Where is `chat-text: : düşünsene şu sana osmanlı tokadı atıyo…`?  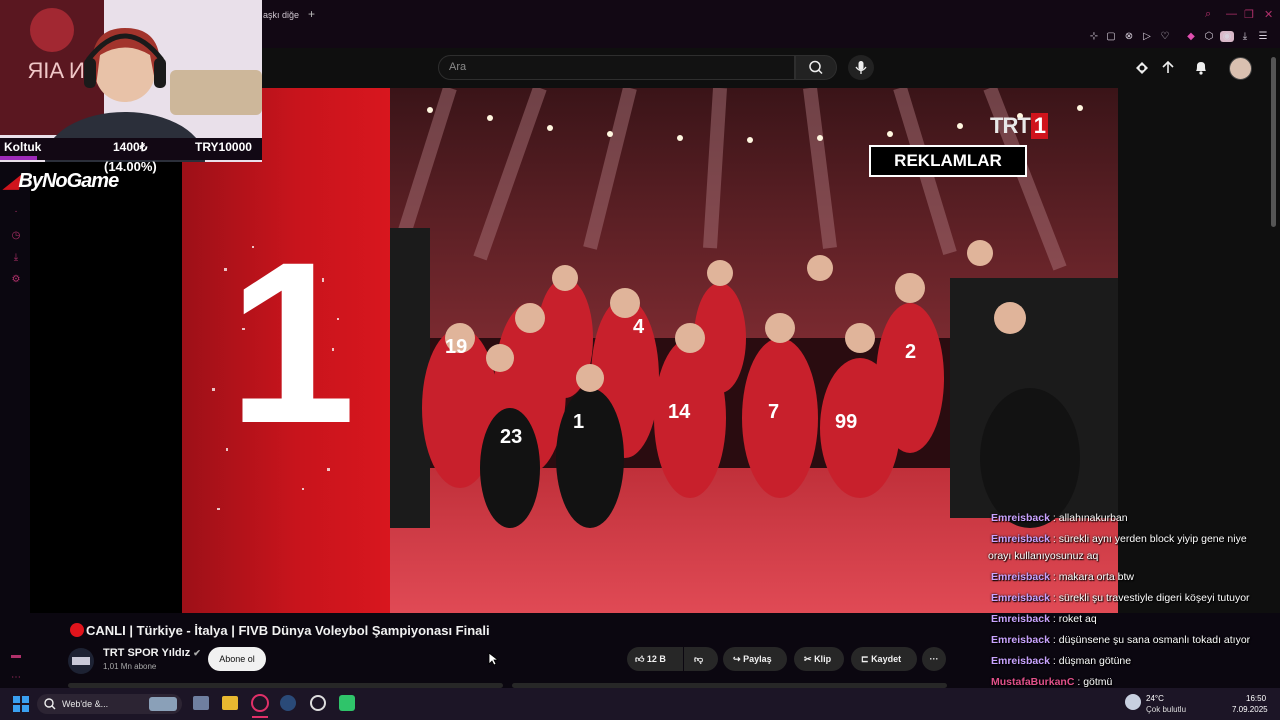
chat-text: : düşünsene şu sana osmanlı tokadı atıyo… is located at coordinates (1151, 640).